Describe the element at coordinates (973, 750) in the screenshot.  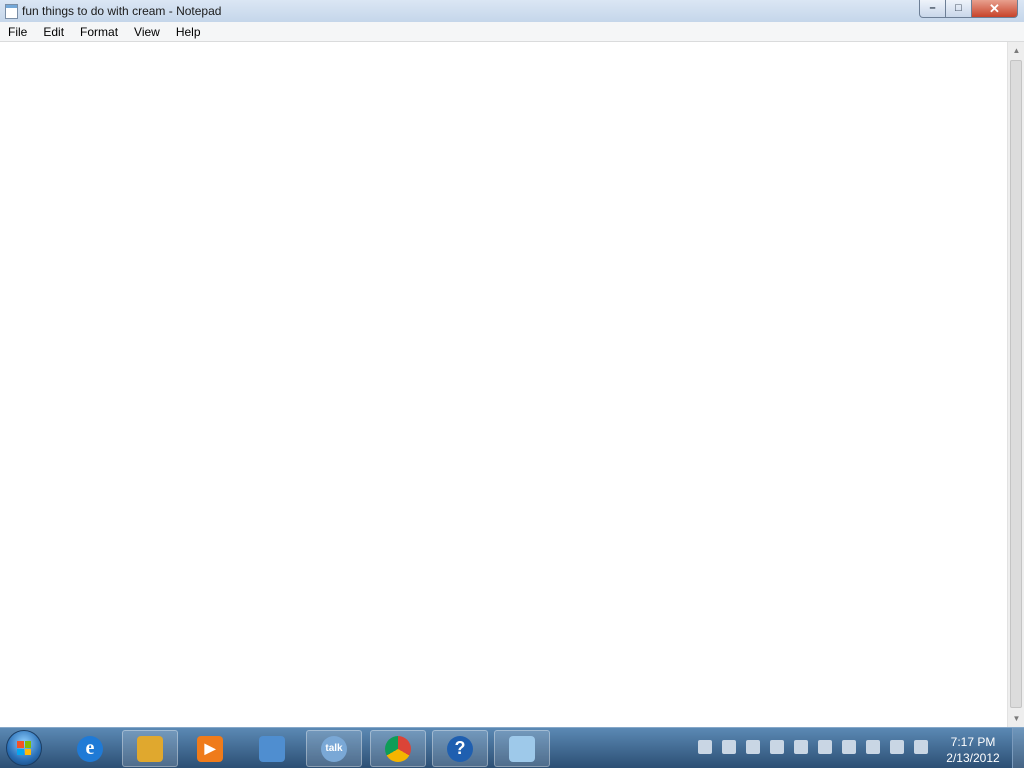
I see `system-clock: 7:17 PM 2/13/2012` at that location.